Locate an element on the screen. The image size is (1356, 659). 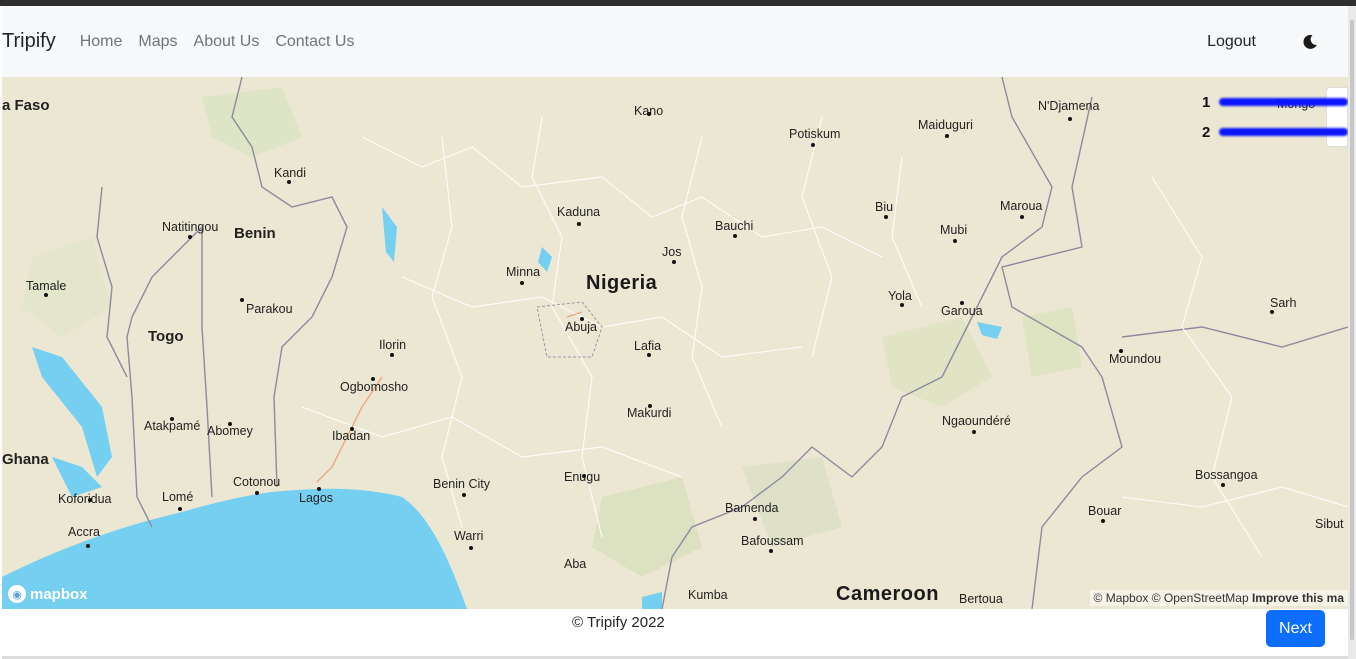
city-label: Ngaoundéré is located at coordinates (976, 421).